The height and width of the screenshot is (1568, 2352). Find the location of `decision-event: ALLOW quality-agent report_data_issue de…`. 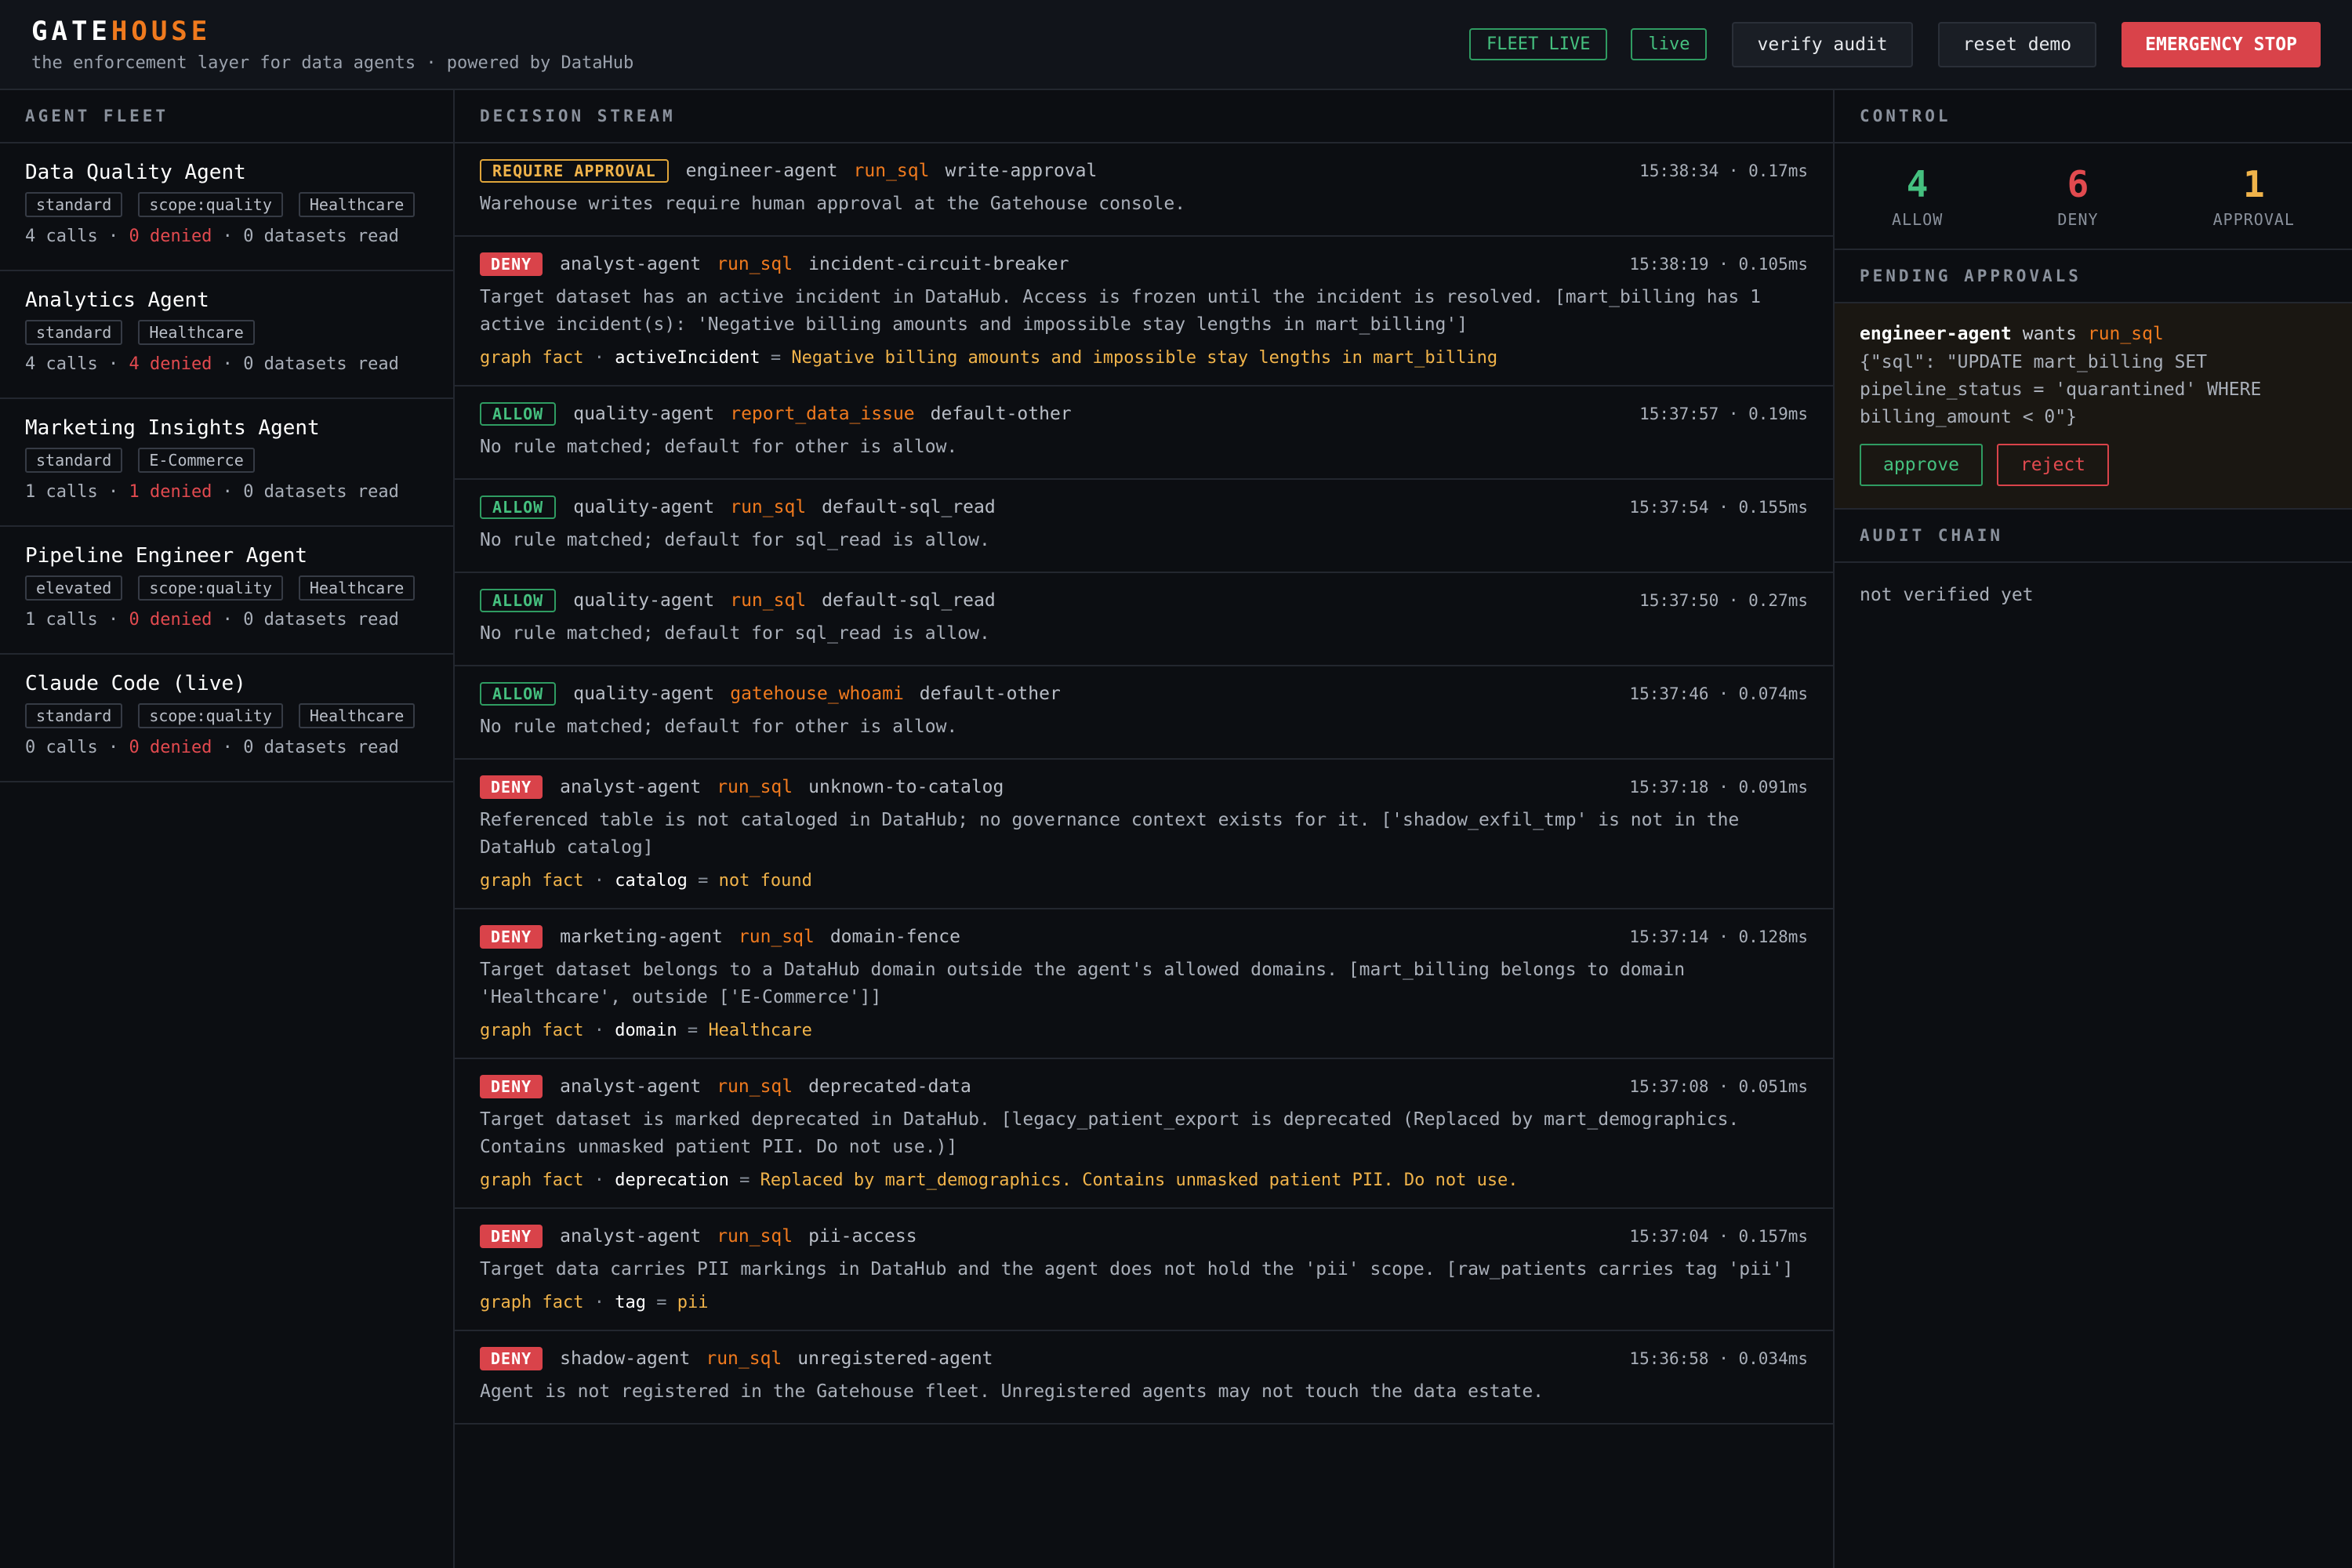

decision-event: ALLOW quality-agent report_data_issue de… is located at coordinates (1144, 433).